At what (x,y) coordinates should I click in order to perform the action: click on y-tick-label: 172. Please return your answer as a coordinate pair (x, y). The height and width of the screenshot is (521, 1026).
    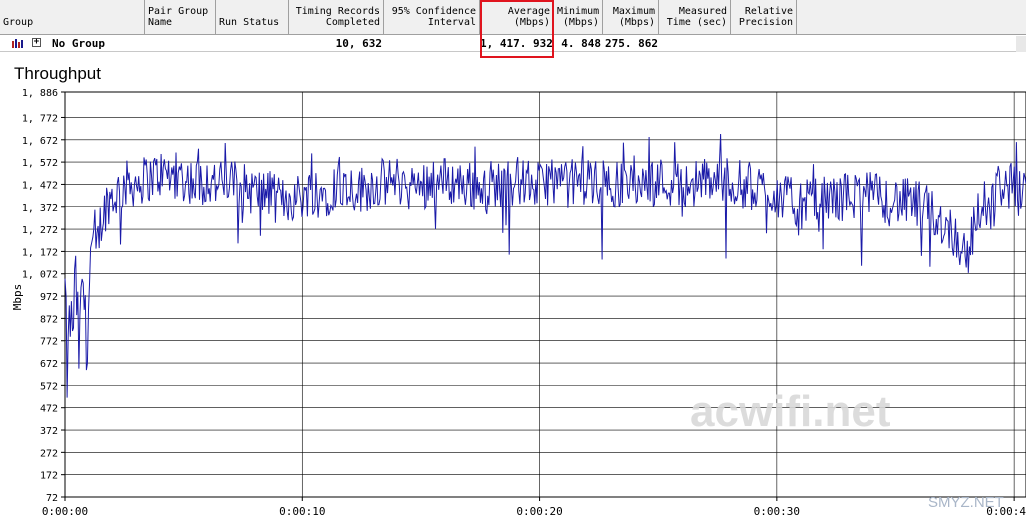
    Looking at the image, I should click on (49, 476).